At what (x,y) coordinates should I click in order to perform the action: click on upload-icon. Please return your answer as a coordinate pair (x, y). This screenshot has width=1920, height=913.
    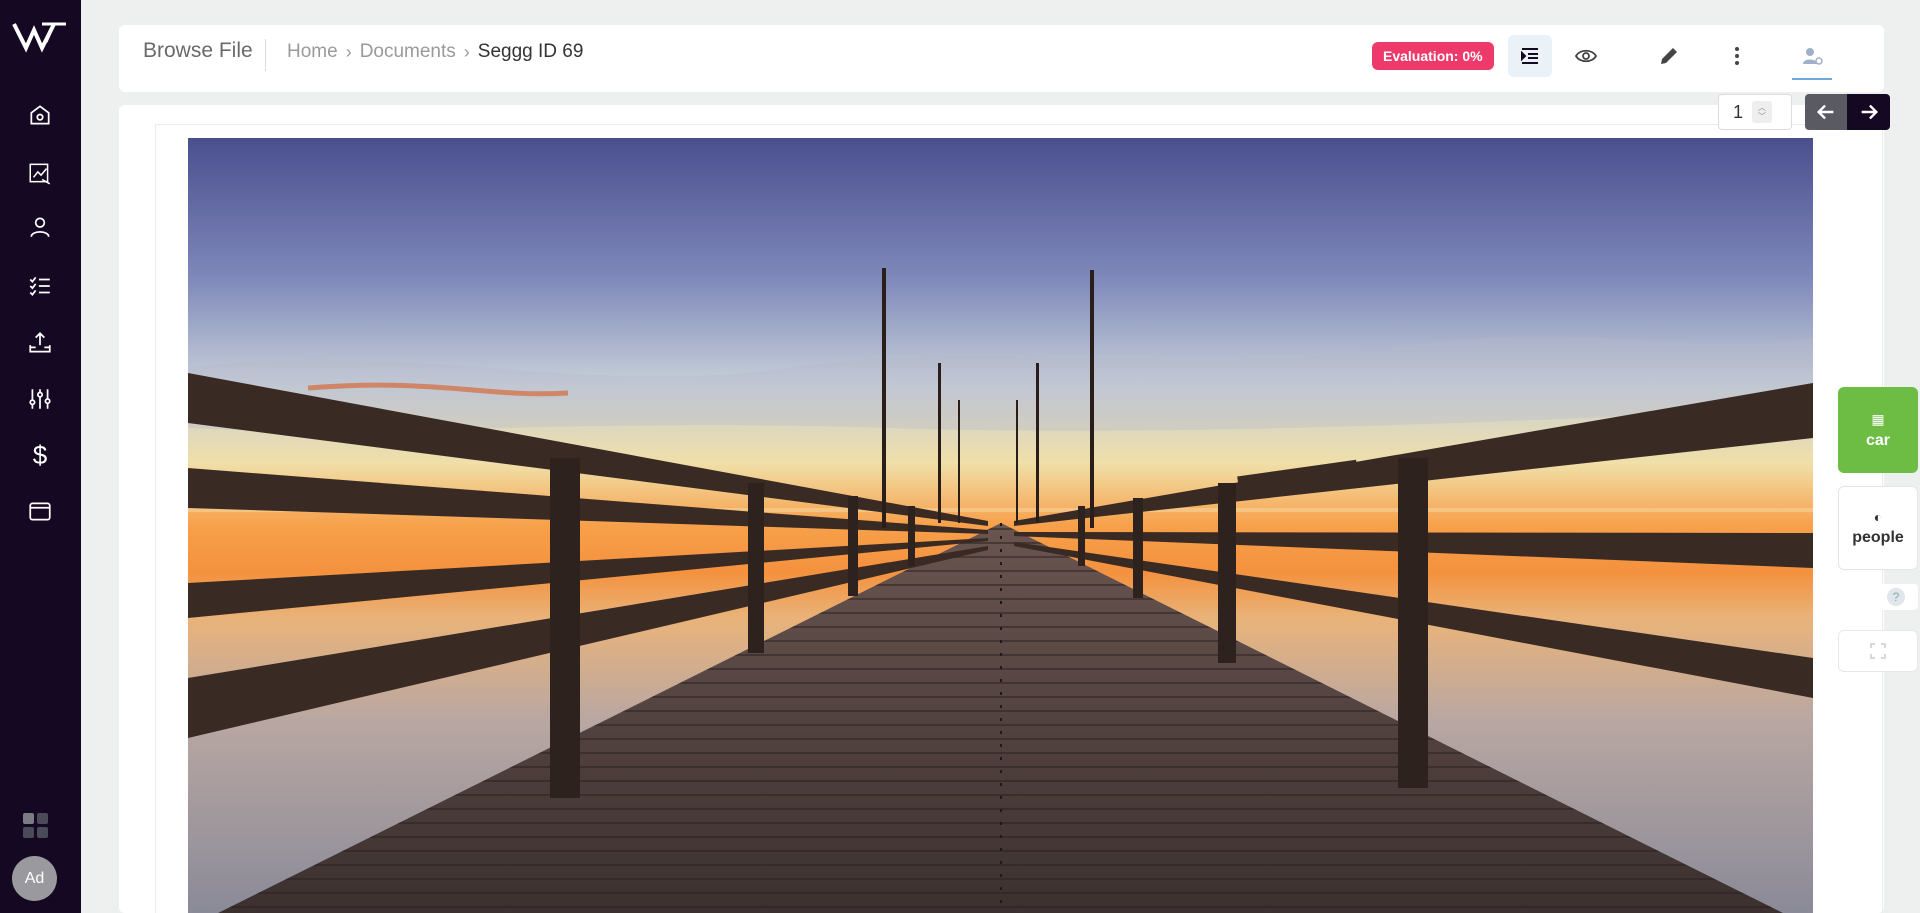
    Looking at the image, I should click on (40, 342).